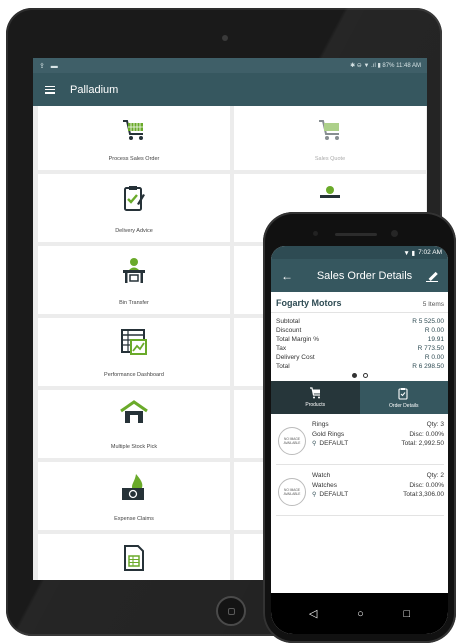  What do you see at coordinates (330, 159) in the screenshot?
I see `tile-label: Sales Quote` at bounding box center [330, 159].